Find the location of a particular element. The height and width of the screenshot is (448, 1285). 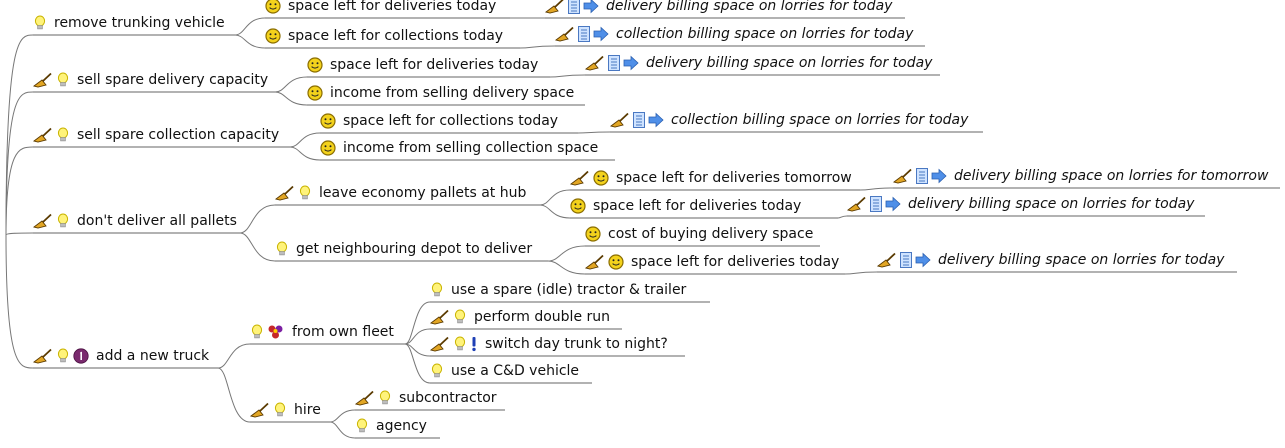

mind-map-node-perform-double-run: perform double run is located at coordinates (520, 317).